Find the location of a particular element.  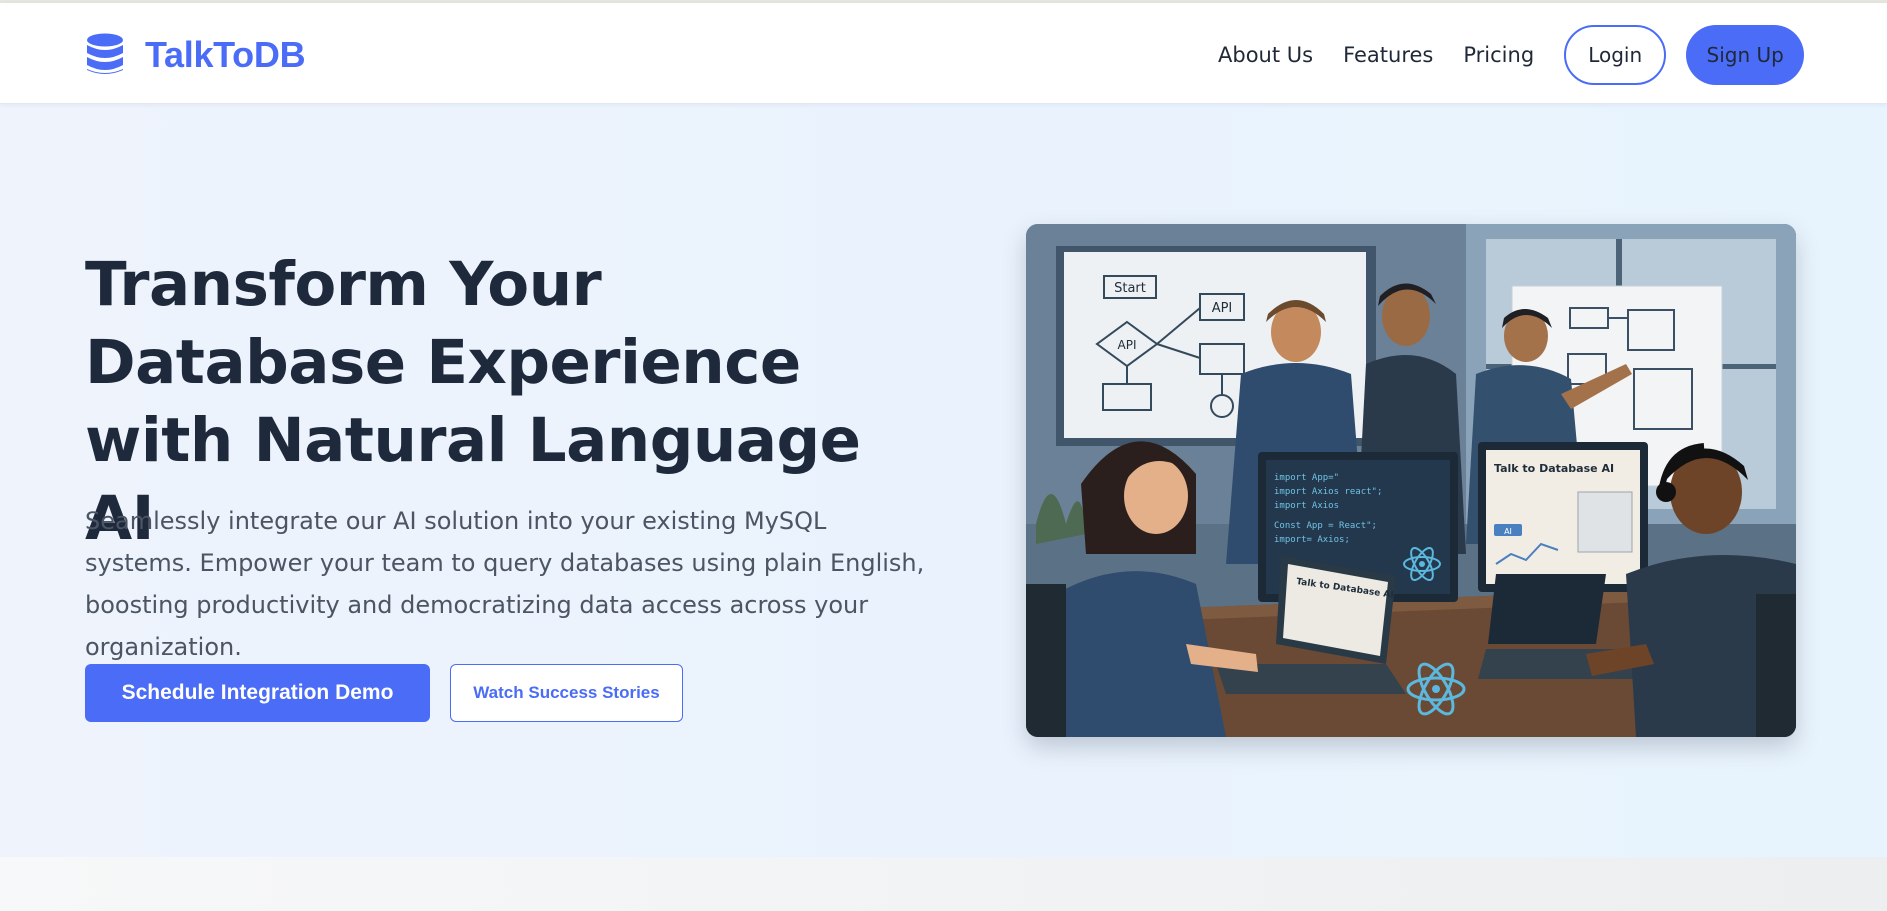

main-nav: About Us Features Pricing Login Sign Up is located at coordinates (1511, 55).